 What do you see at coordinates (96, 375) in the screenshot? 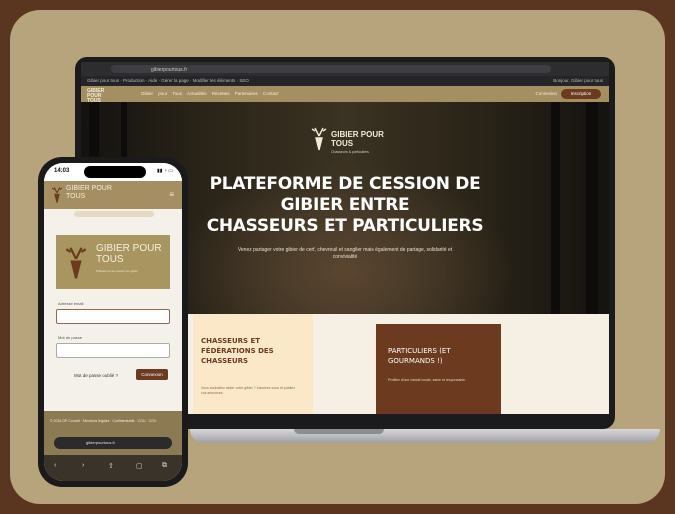
I see `forgot-password-link: Mot de passe oublié ?` at bounding box center [96, 375].